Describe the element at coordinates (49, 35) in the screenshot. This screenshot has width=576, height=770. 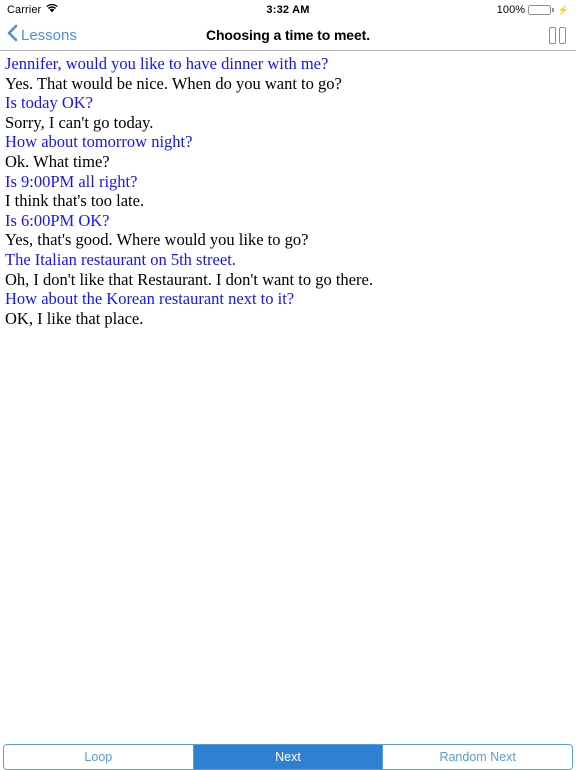
I see `back-button-label: Lessons` at that location.